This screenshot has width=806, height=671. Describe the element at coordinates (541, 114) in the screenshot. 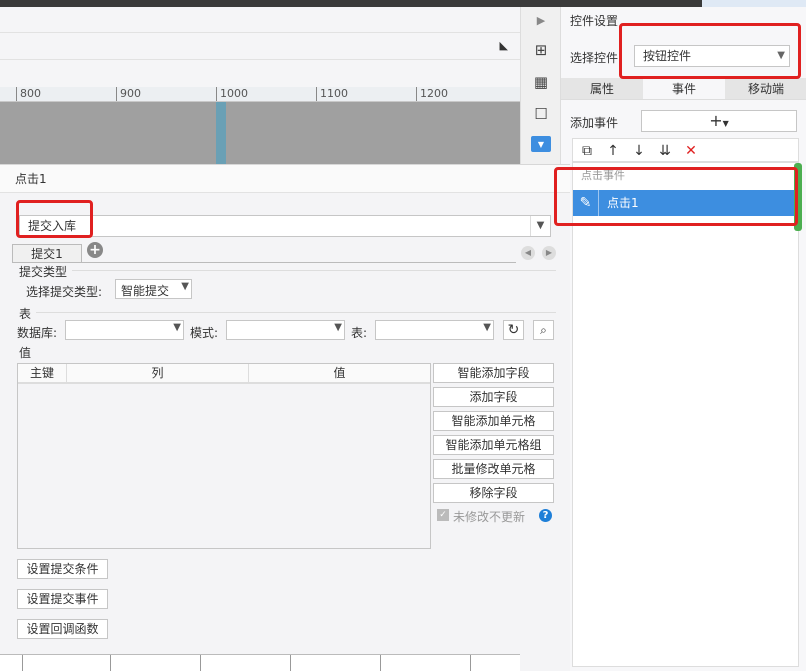

I see `frame-icon: ☐` at that location.